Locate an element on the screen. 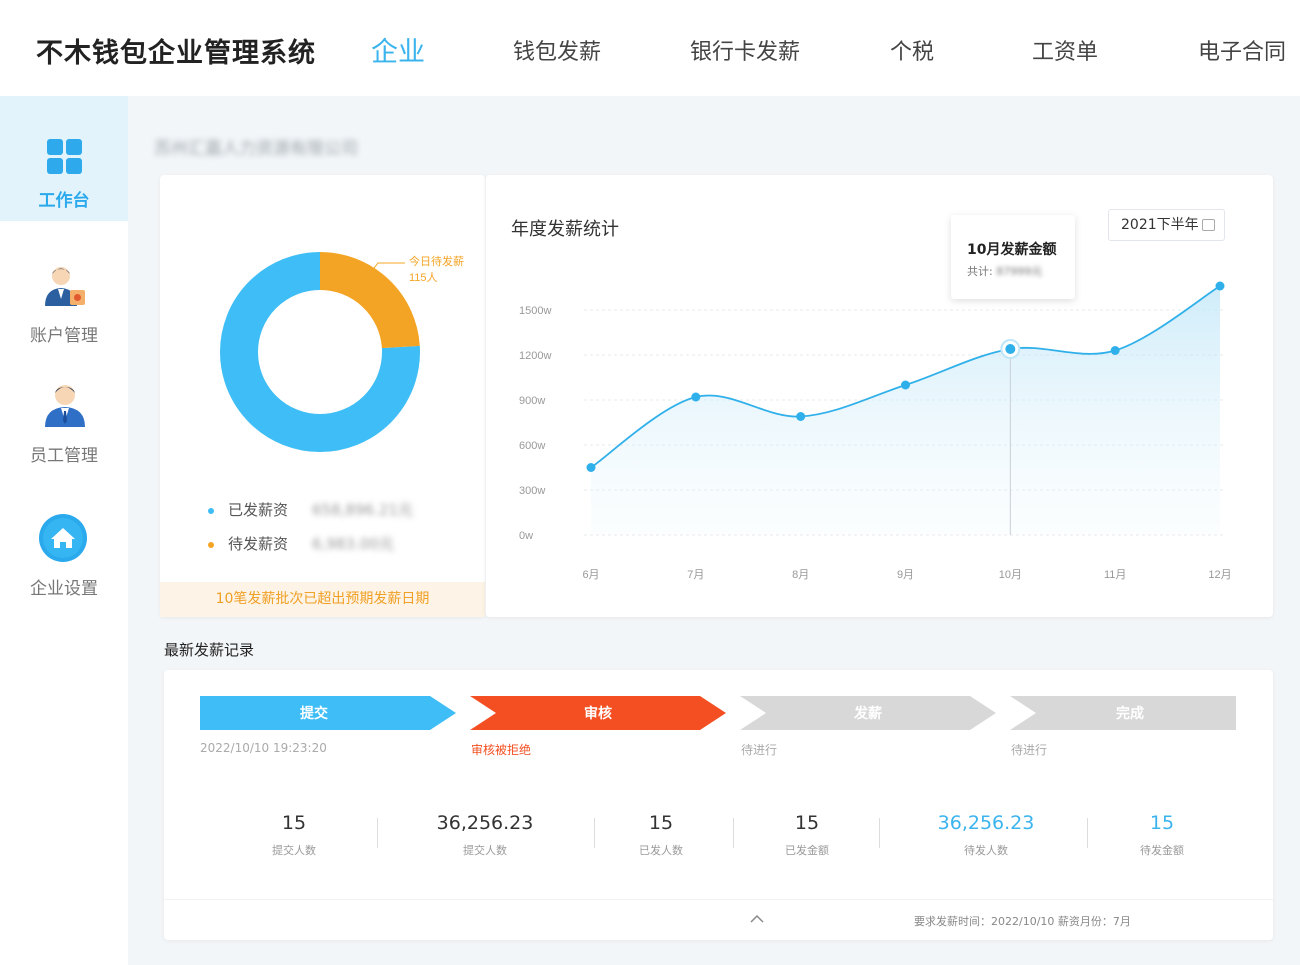  sidebar-item-label: 工作台 is located at coordinates (64, 201).